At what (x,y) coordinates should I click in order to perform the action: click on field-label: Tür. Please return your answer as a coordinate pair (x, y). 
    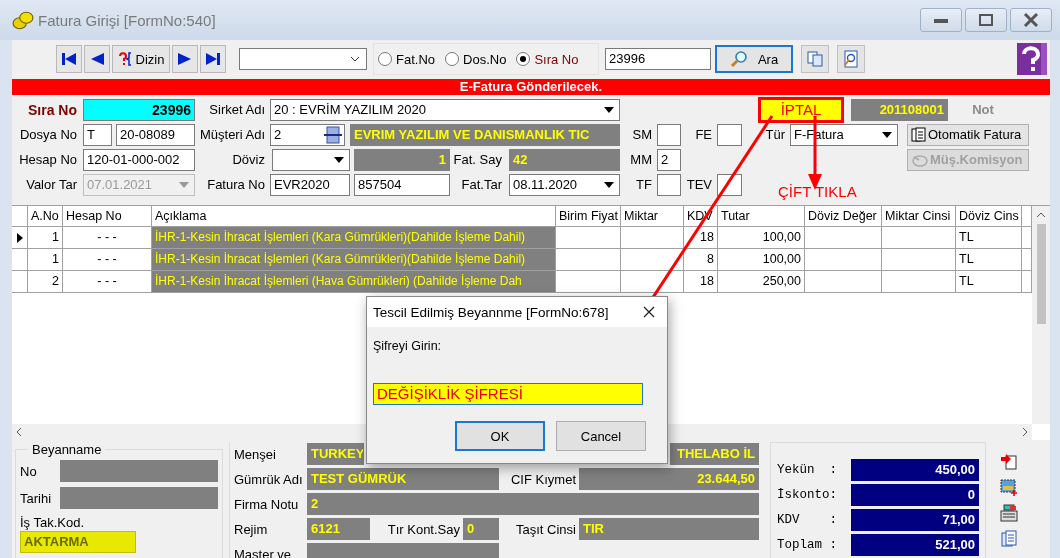
    Looking at the image, I should click on (775, 134).